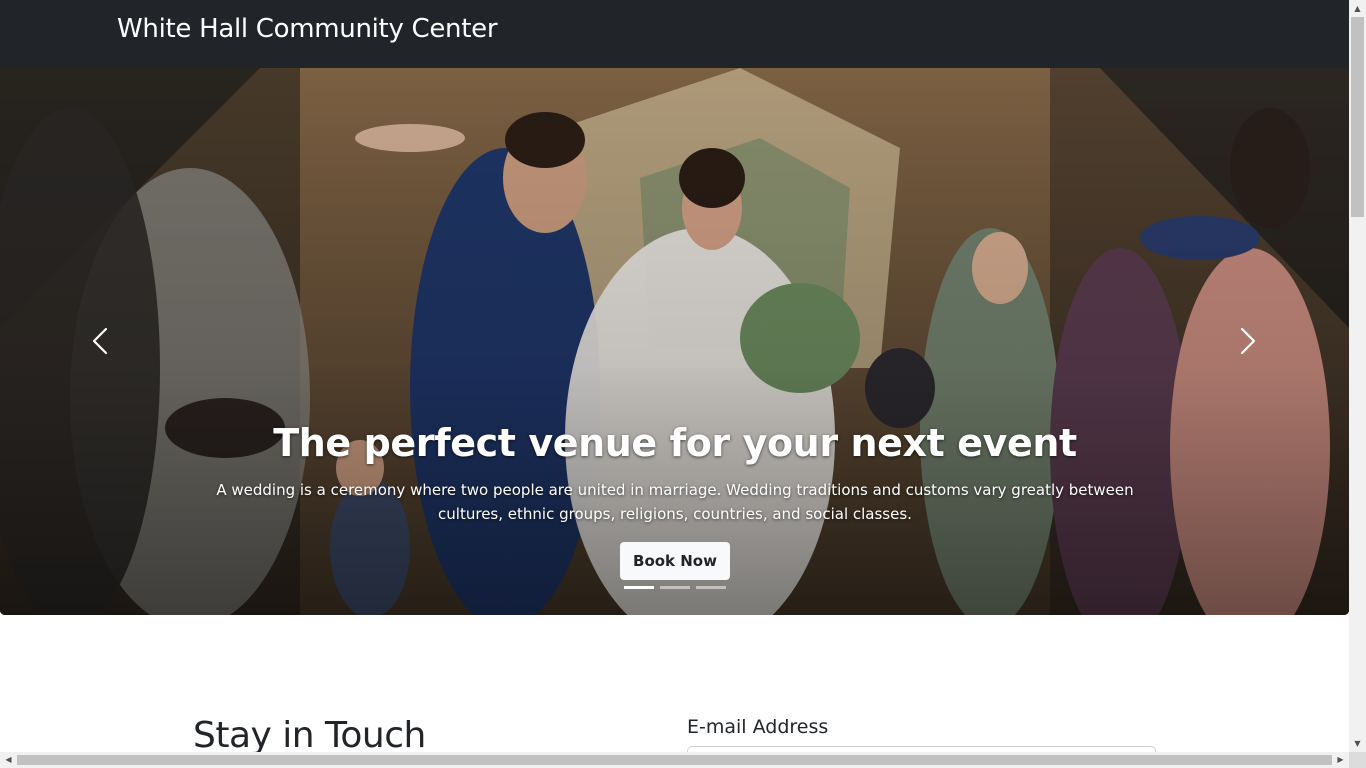 The height and width of the screenshot is (768, 1366). I want to click on scrollbar-corner, so click(1357, 760).